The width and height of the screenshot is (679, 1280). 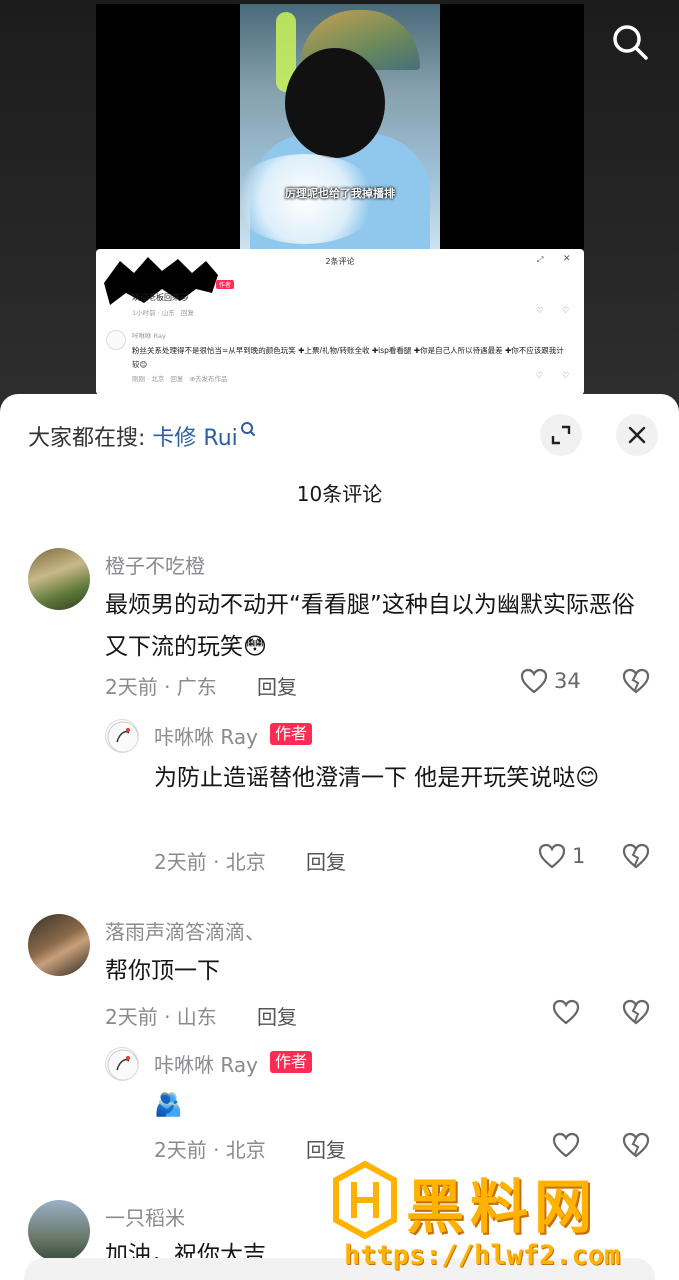 I want to click on comment-text: 最烦男的动不动开“看看腿”这种自以为幽默实际恶俗又下流的玩笑😳, so click(x=375, y=626).